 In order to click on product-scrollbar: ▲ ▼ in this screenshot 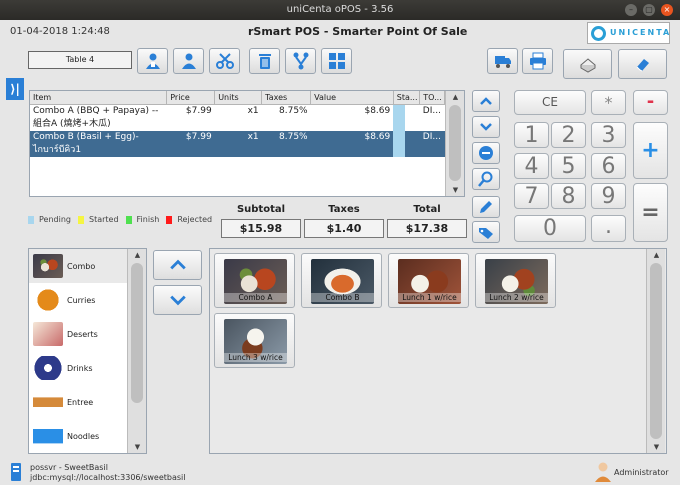, I will do `click(655, 351)`.